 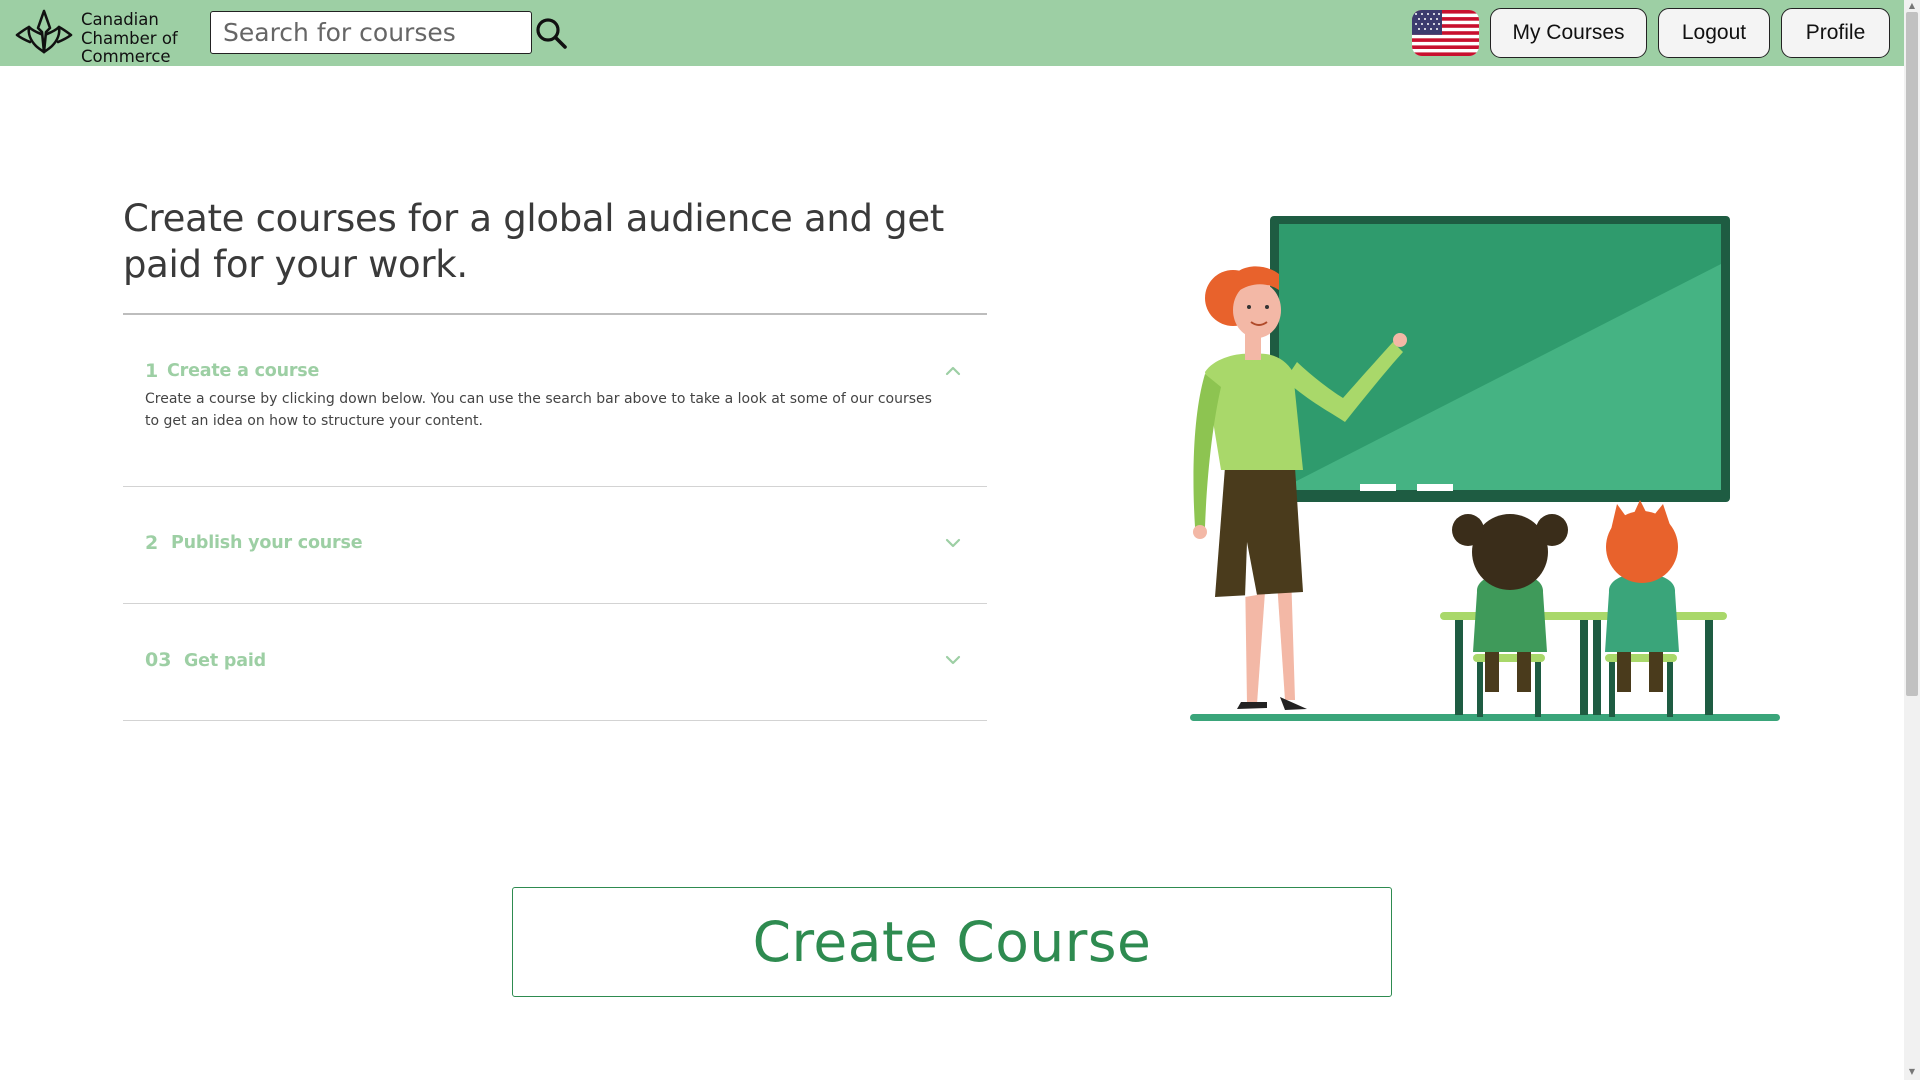 What do you see at coordinates (555, 545) in the screenshot?
I see `accordion-item-publish-course: 2 Publish your course` at bounding box center [555, 545].